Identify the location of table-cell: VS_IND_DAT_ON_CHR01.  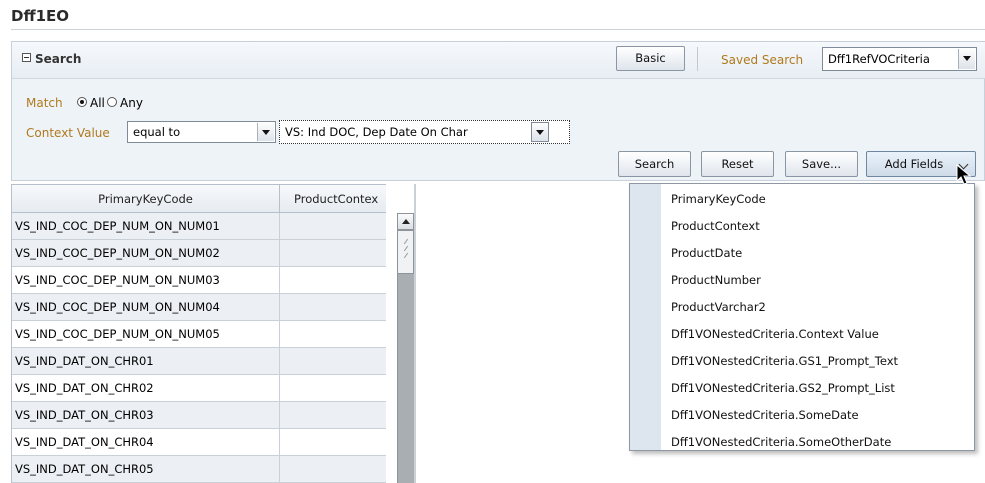
(146, 361).